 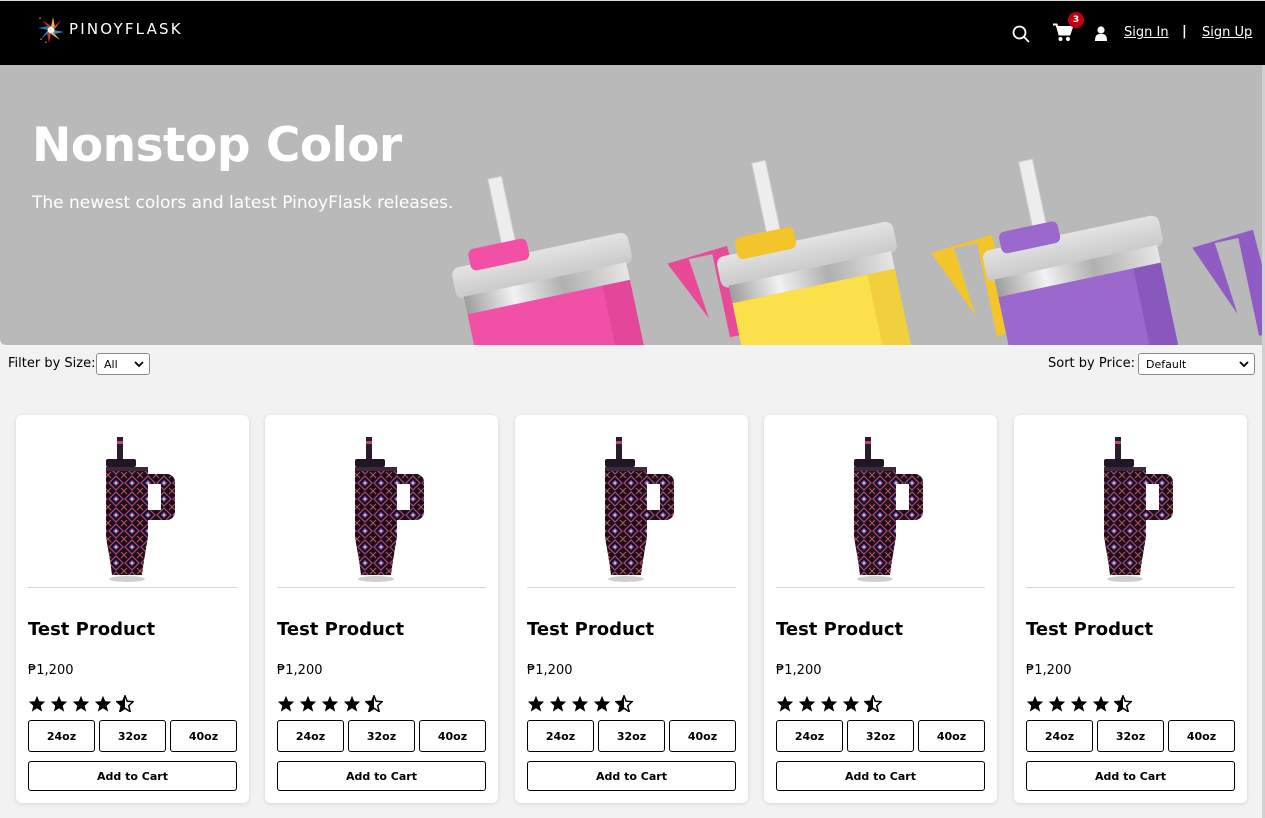 I want to click on search-icon, so click(x=1021, y=34).